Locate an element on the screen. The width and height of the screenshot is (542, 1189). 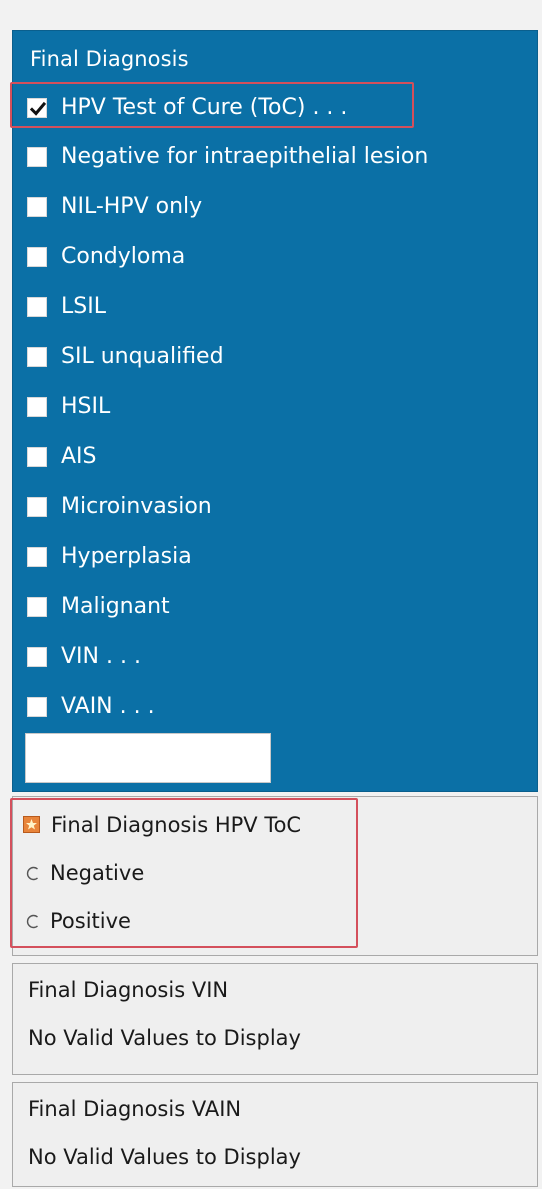
checkmark-icon is located at coordinates (38, 108).